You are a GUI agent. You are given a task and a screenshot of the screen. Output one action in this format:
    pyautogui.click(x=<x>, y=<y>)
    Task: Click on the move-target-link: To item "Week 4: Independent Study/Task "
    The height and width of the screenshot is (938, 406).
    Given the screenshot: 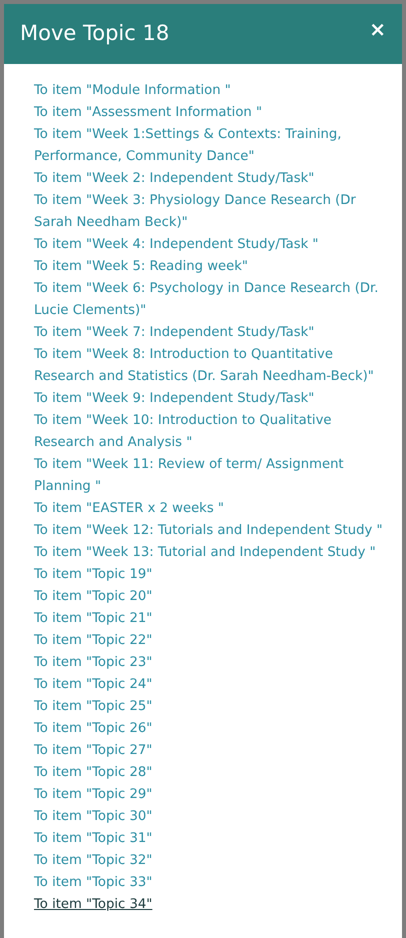 What is the action you would take?
    pyautogui.click(x=211, y=245)
    